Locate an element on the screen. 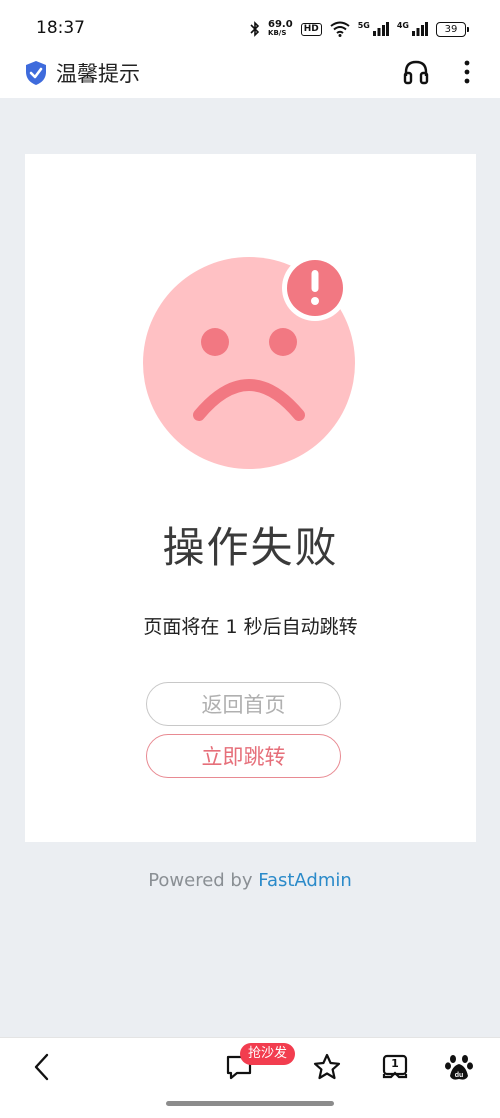 The image size is (500, 1118). network-speed: 69.0 KB/S is located at coordinates (280, 28).